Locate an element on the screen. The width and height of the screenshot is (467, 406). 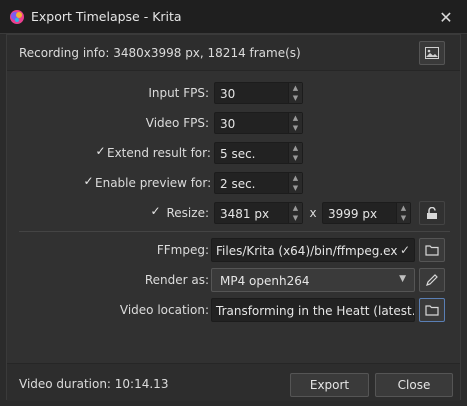
video-location-field: Transforming in the Heatt (latest.mp4 is located at coordinates (313, 310).